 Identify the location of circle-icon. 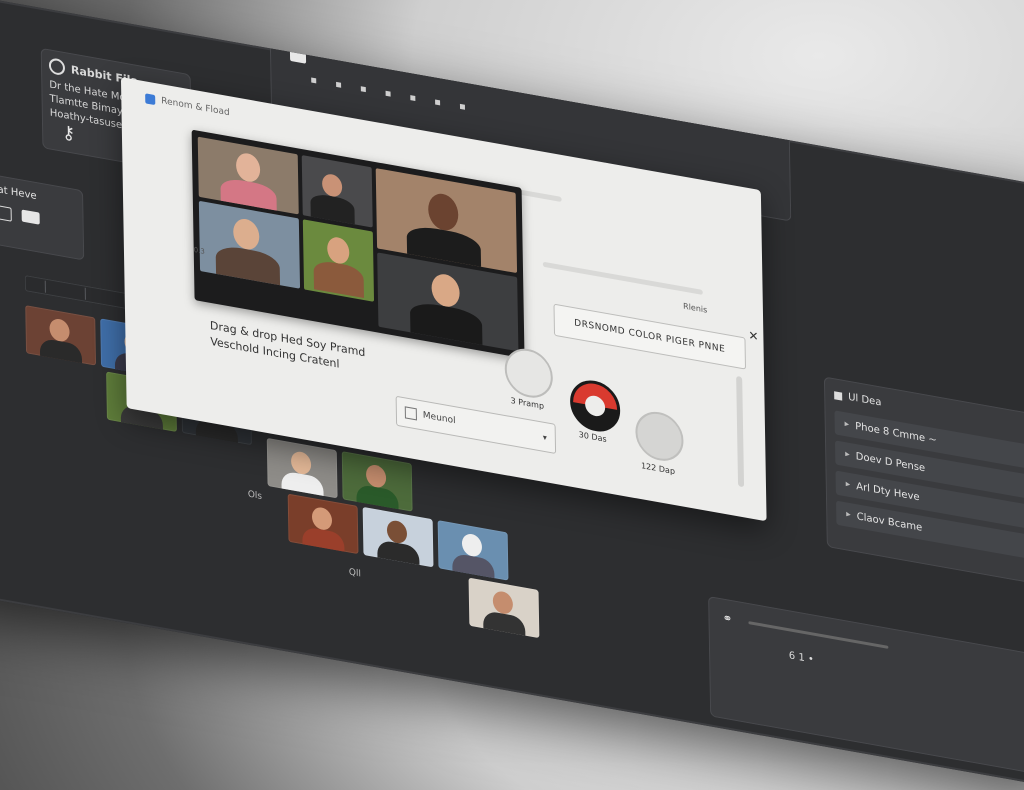
(57, 67).